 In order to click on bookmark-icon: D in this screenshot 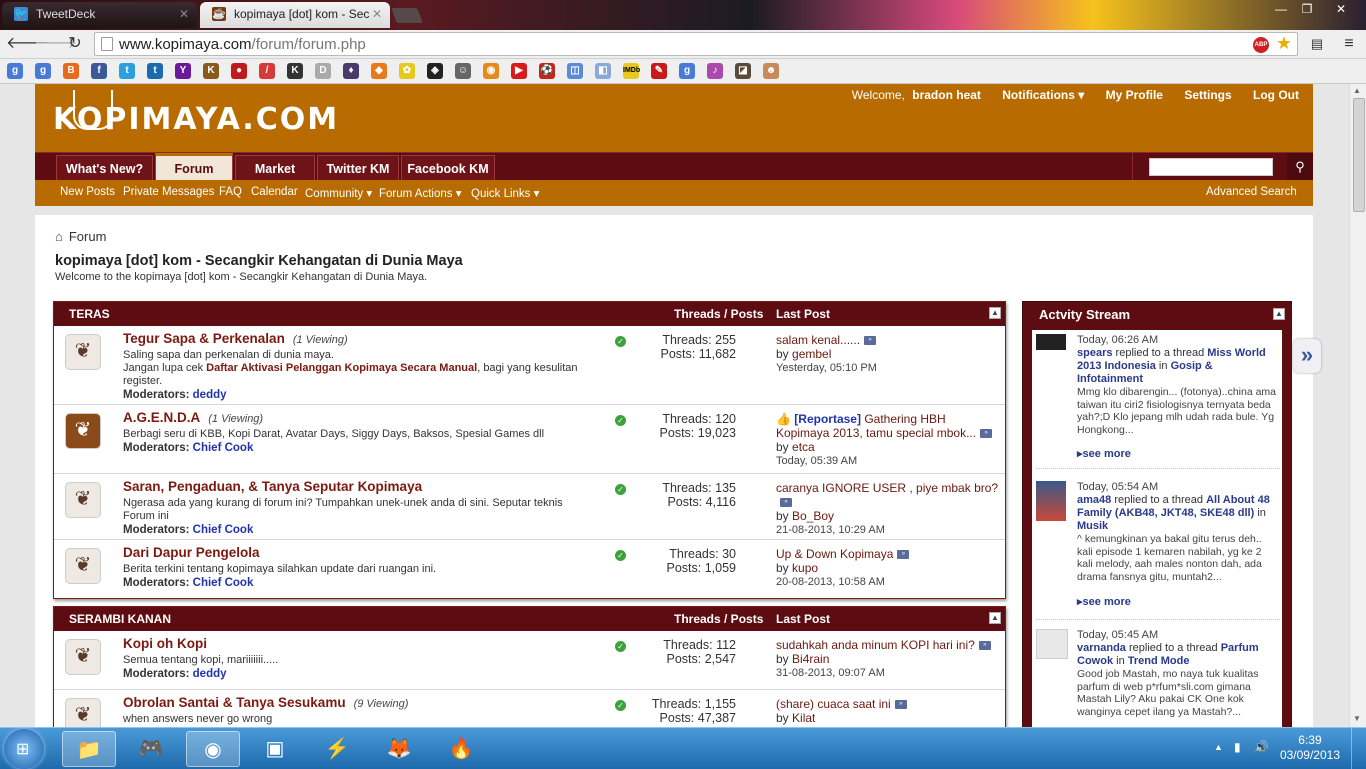, I will do `click(323, 71)`.